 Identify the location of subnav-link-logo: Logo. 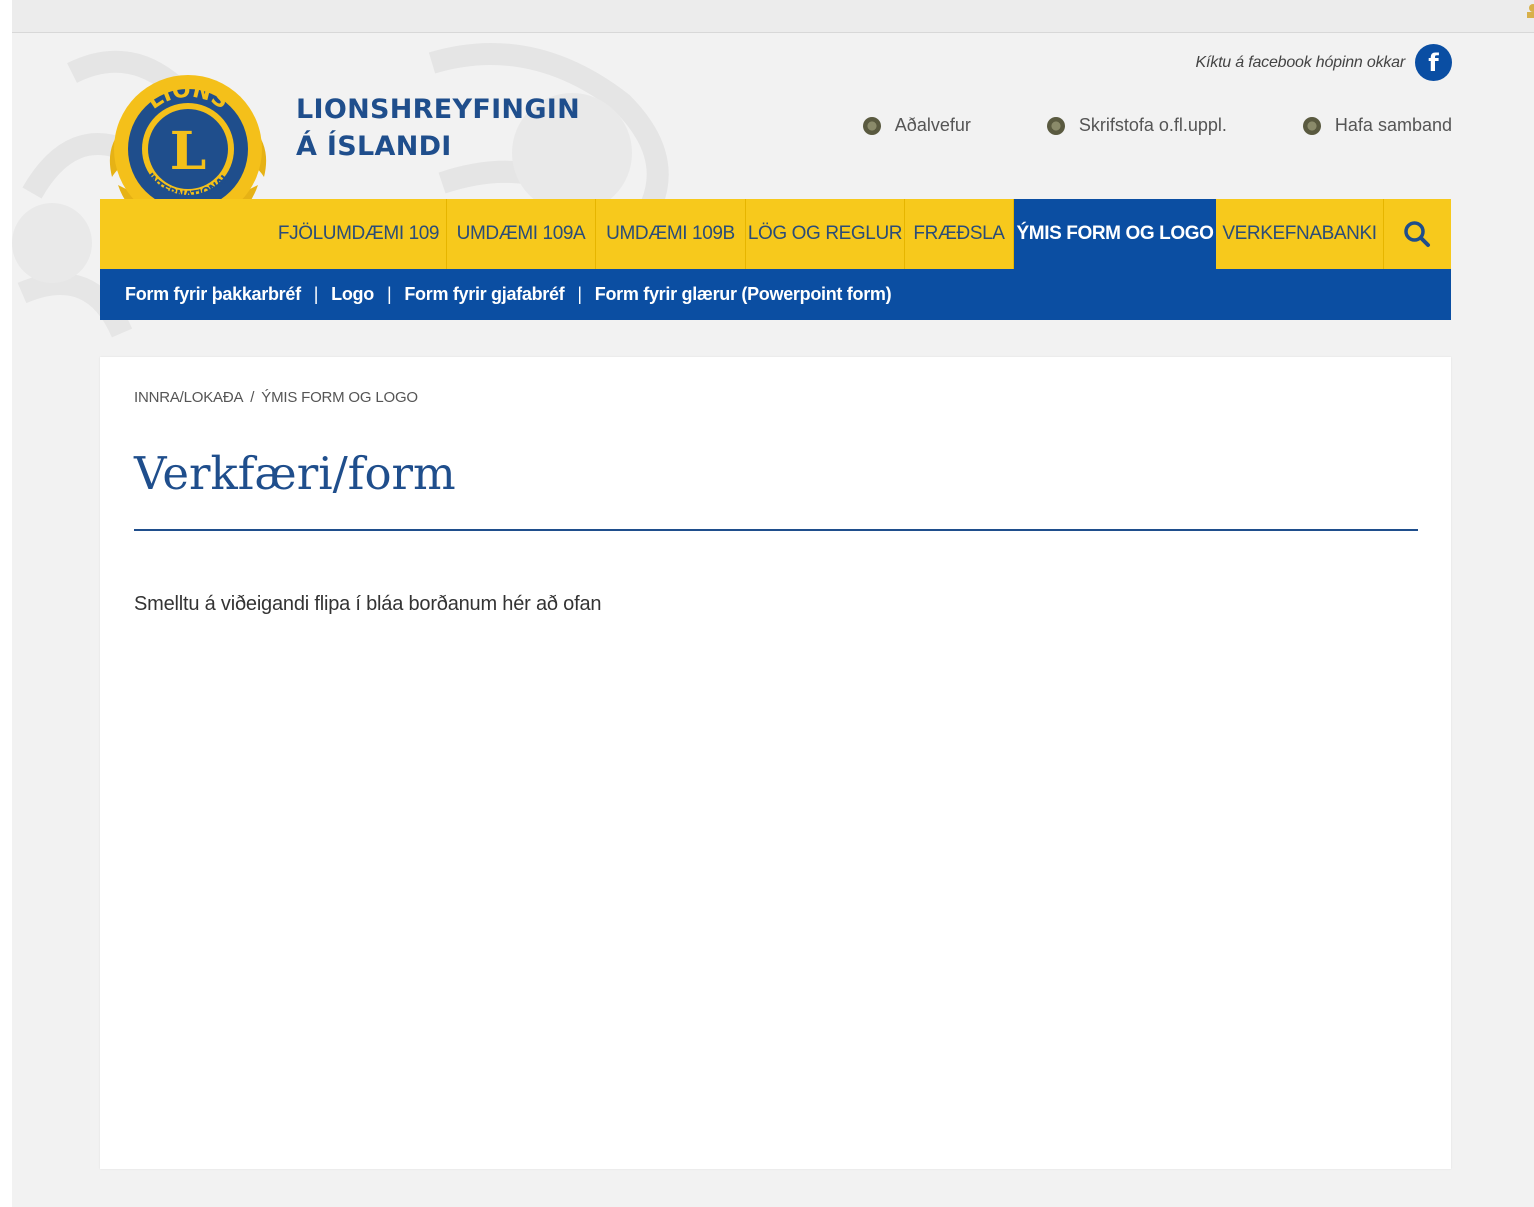
(352, 294).